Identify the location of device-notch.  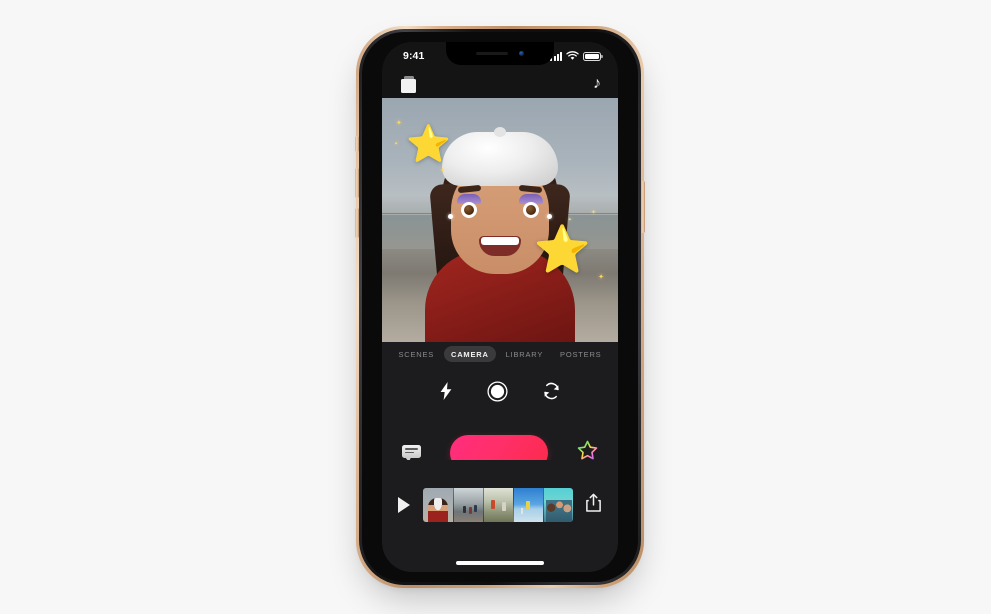
(500, 53).